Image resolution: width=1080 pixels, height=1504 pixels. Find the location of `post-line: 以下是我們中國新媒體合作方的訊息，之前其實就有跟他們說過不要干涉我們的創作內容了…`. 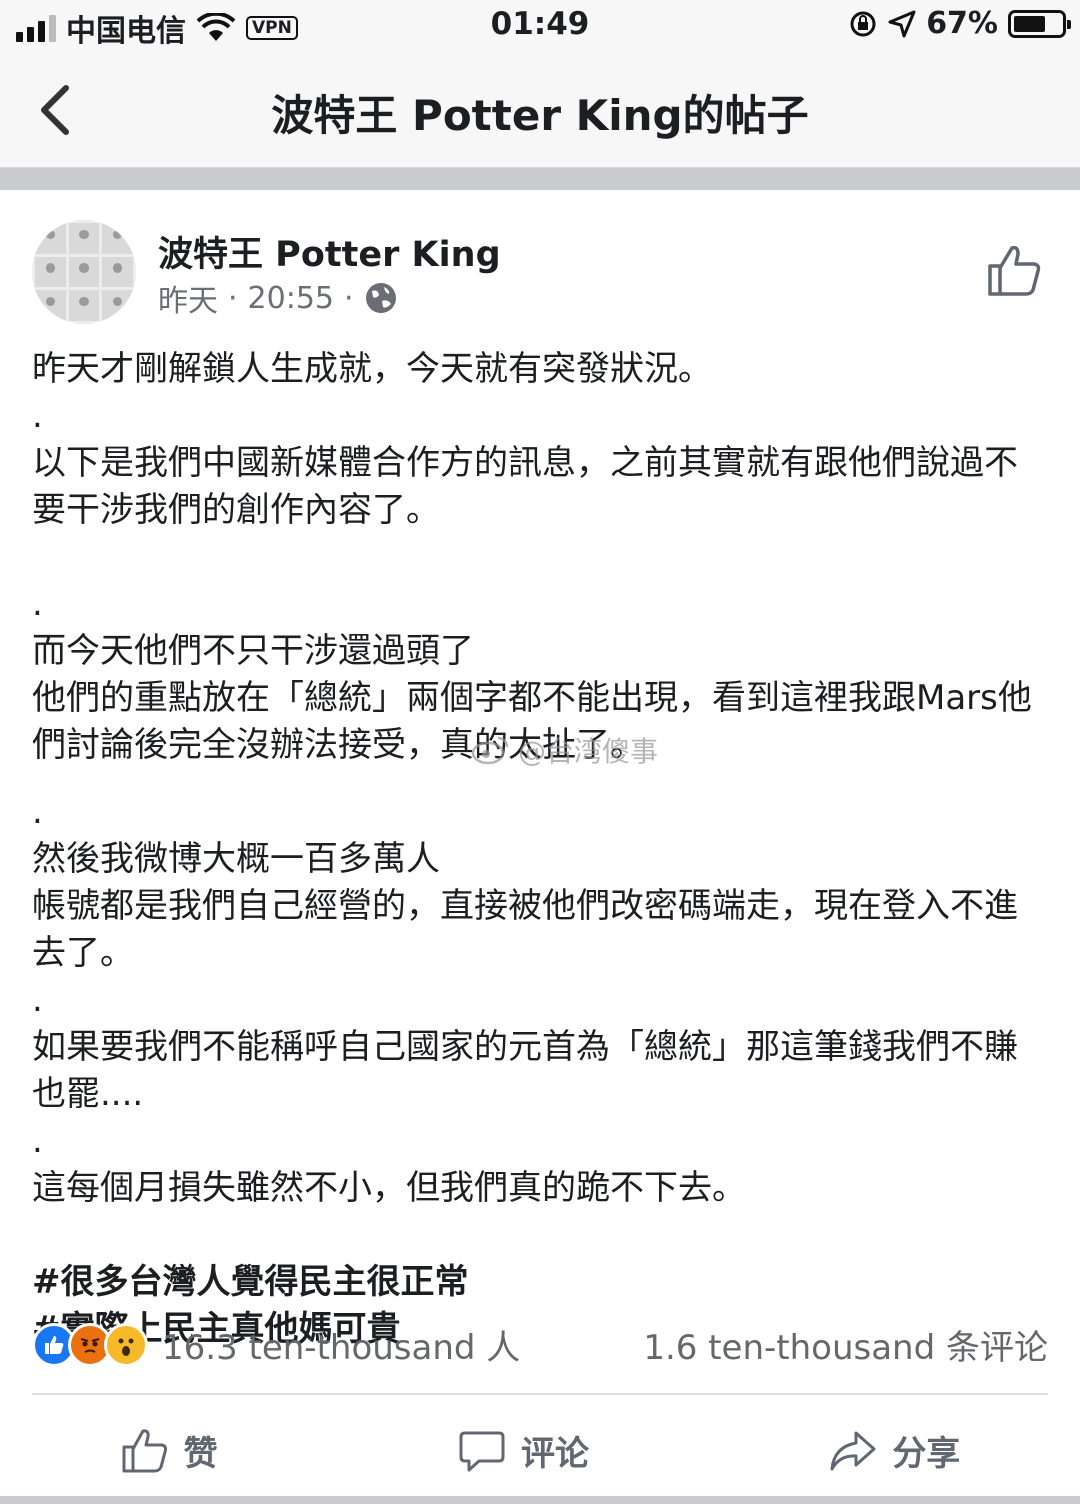

post-line: 以下是我們中國新媒體合作方的訊息，之前其實就有跟他們說過不要干涉我們的創作內容了… is located at coordinates (525, 486).